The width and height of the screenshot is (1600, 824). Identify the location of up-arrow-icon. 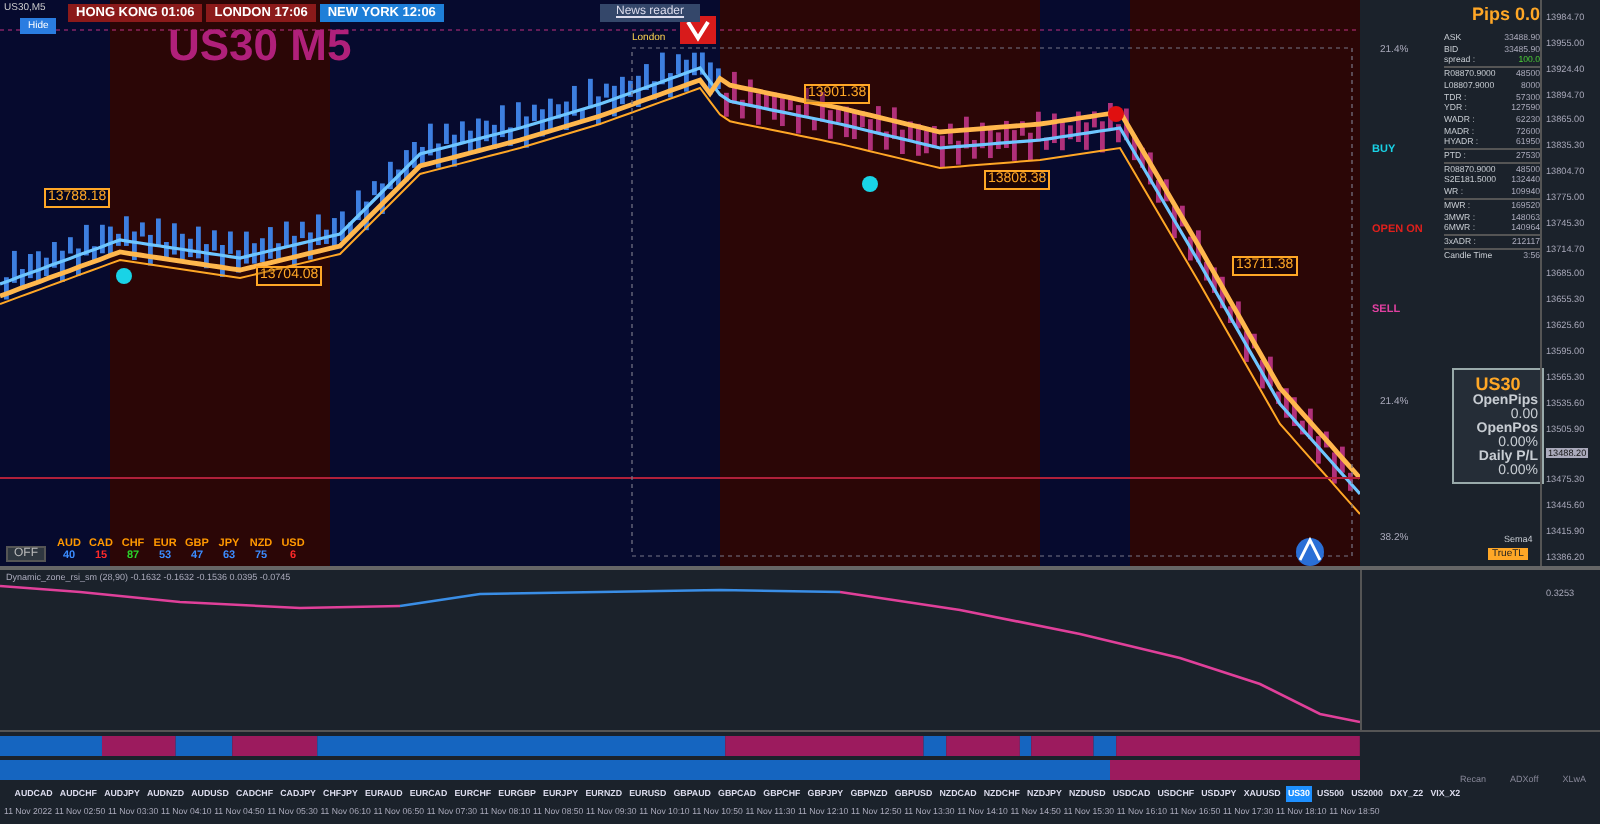
(1310, 551).